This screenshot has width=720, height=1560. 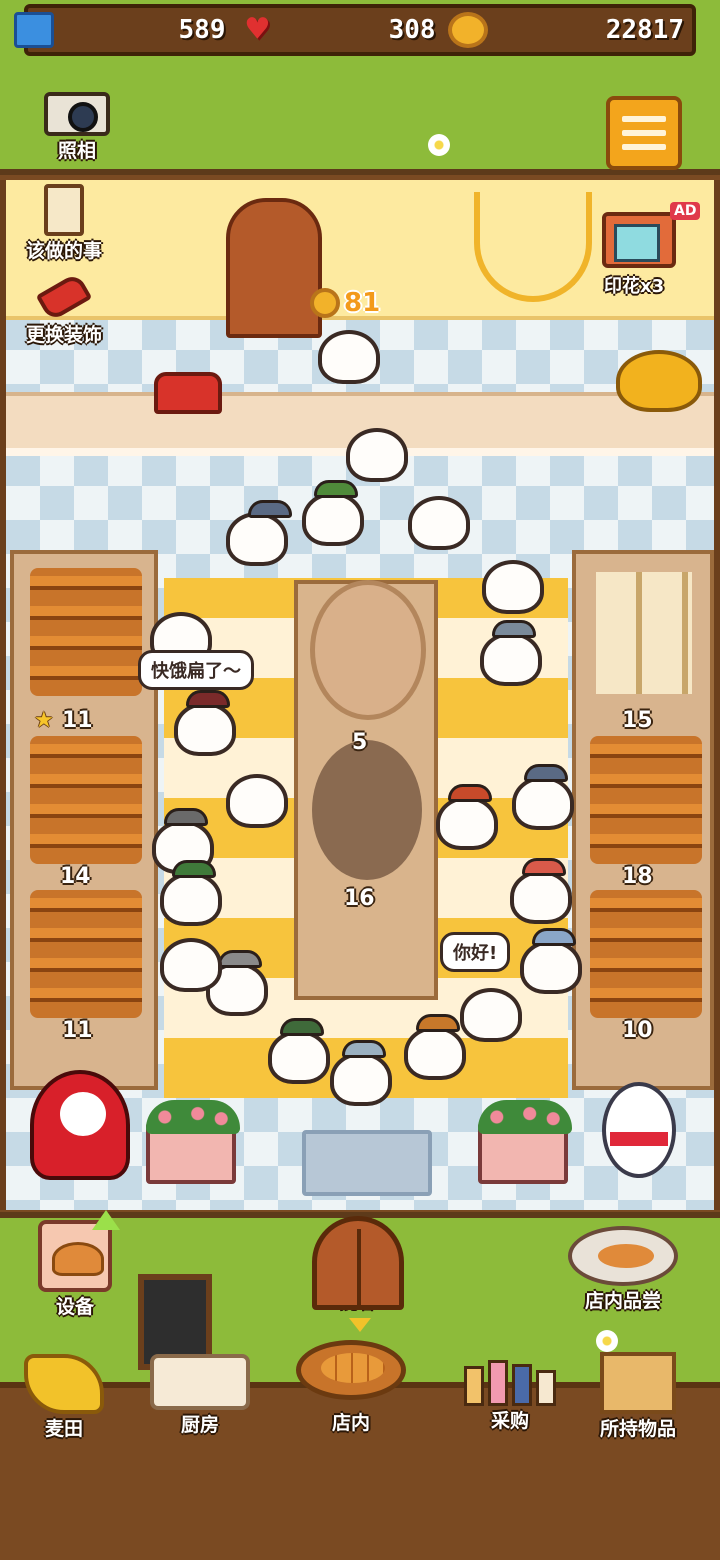 I want to click on inventory-label: 所持物品, so click(x=638, y=1429).